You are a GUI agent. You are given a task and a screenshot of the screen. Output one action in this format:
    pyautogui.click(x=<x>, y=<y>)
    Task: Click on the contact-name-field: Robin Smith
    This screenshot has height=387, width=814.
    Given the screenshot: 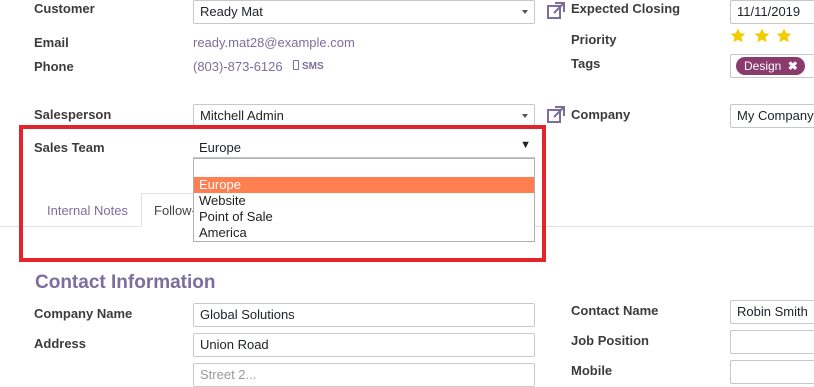 What is the action you would take?
    pyautogui.click(x=772, y=312)
    